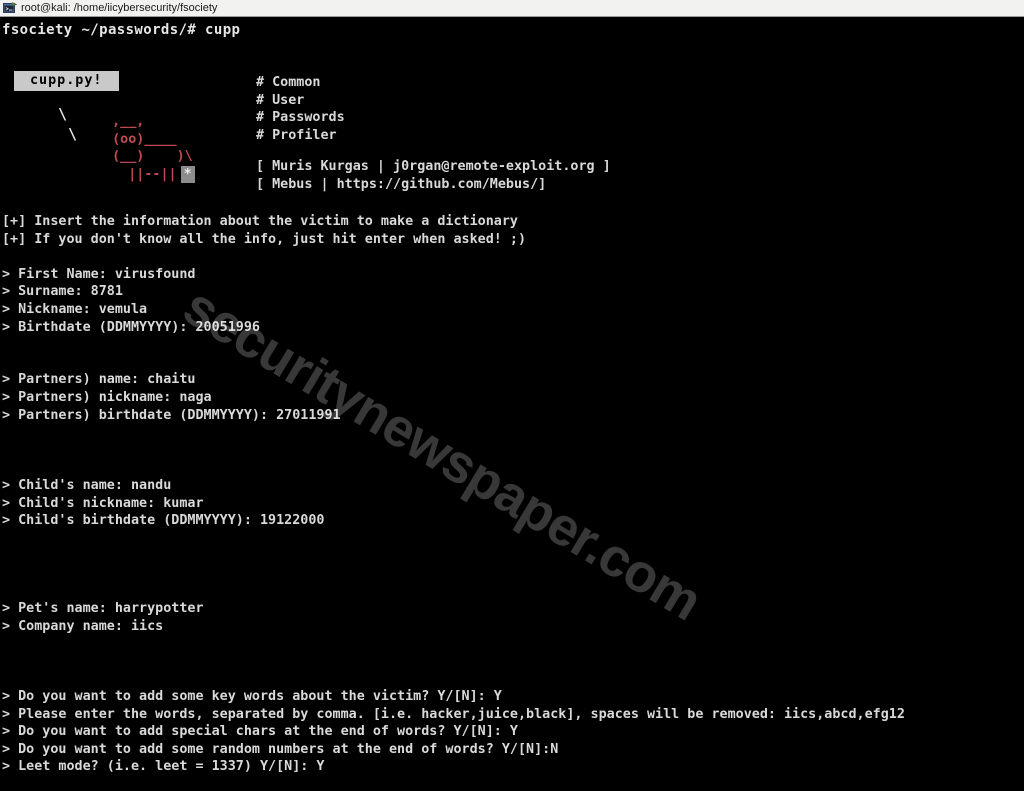 The height and width of the screenshot is (791, 1024). Describe the element at coordinates (103, 609) in the screenshot. I see `terminal-line-text: > Pet's name: harrypotter` at that location.